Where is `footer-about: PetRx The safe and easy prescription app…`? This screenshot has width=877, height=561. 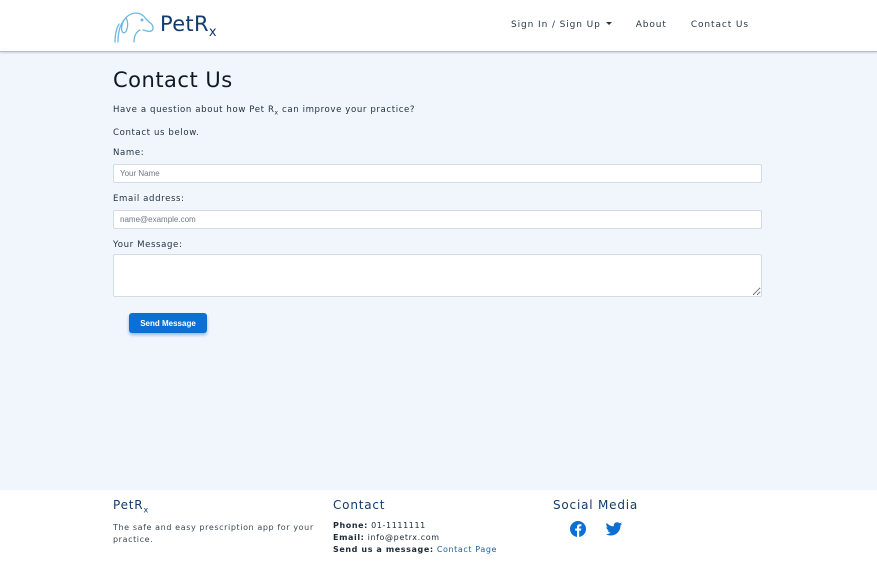 footer-about: PetRx The safe and easy prescription app… is located at coordinates (218, 522).